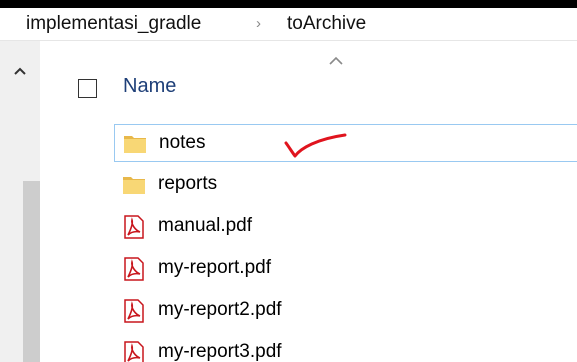  I want to click on file-name: notes, so click(182, 142).